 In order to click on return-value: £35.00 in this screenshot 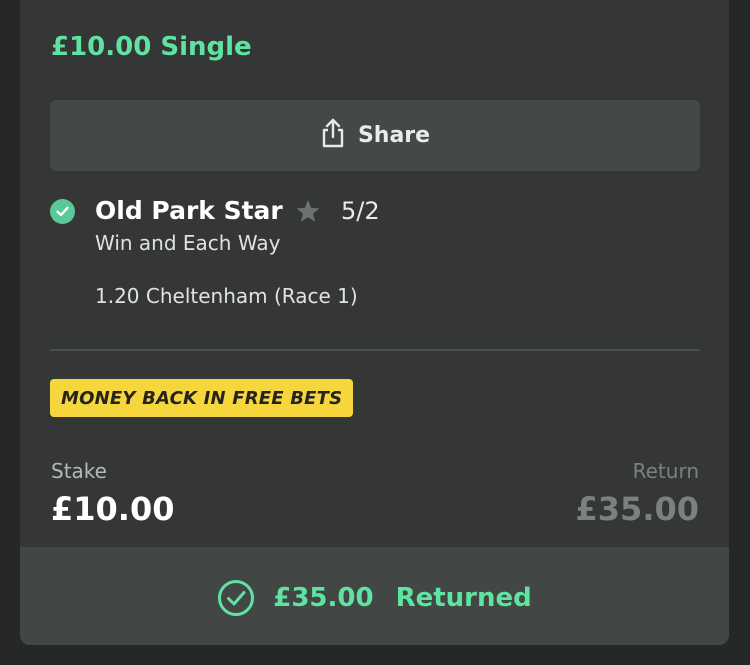, I will do `click(637, 509)`.